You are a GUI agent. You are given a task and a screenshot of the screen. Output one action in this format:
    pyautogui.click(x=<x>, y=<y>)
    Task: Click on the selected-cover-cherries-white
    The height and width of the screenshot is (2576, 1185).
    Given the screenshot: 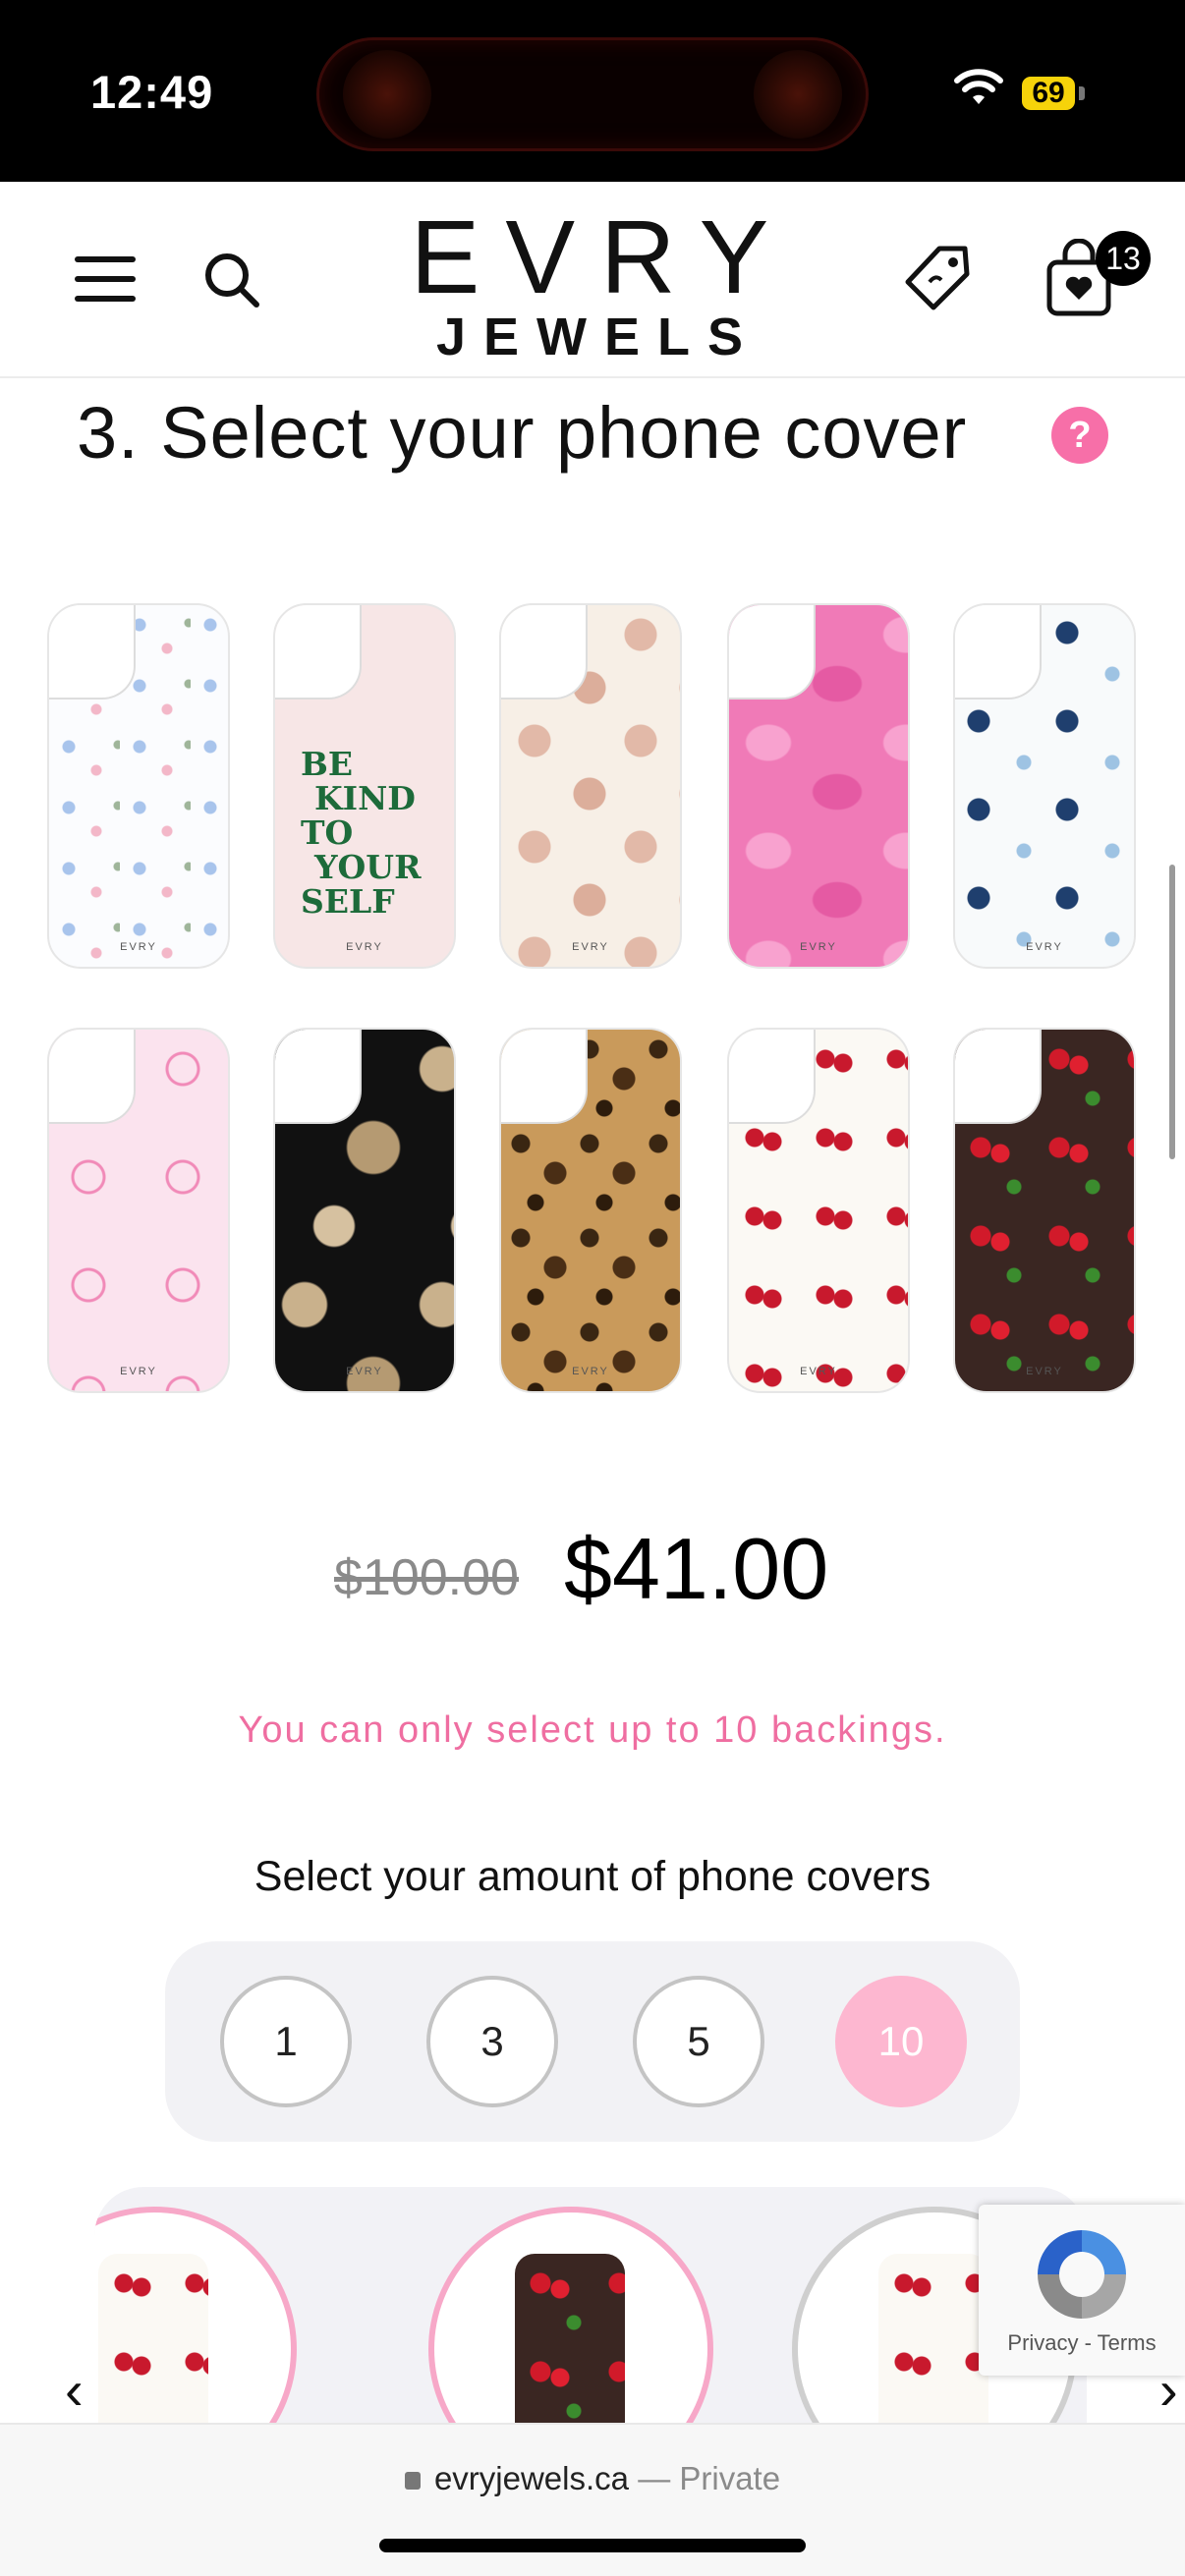 What is the action you would take?
    pyautogui.click(x=196, y=2315)
    